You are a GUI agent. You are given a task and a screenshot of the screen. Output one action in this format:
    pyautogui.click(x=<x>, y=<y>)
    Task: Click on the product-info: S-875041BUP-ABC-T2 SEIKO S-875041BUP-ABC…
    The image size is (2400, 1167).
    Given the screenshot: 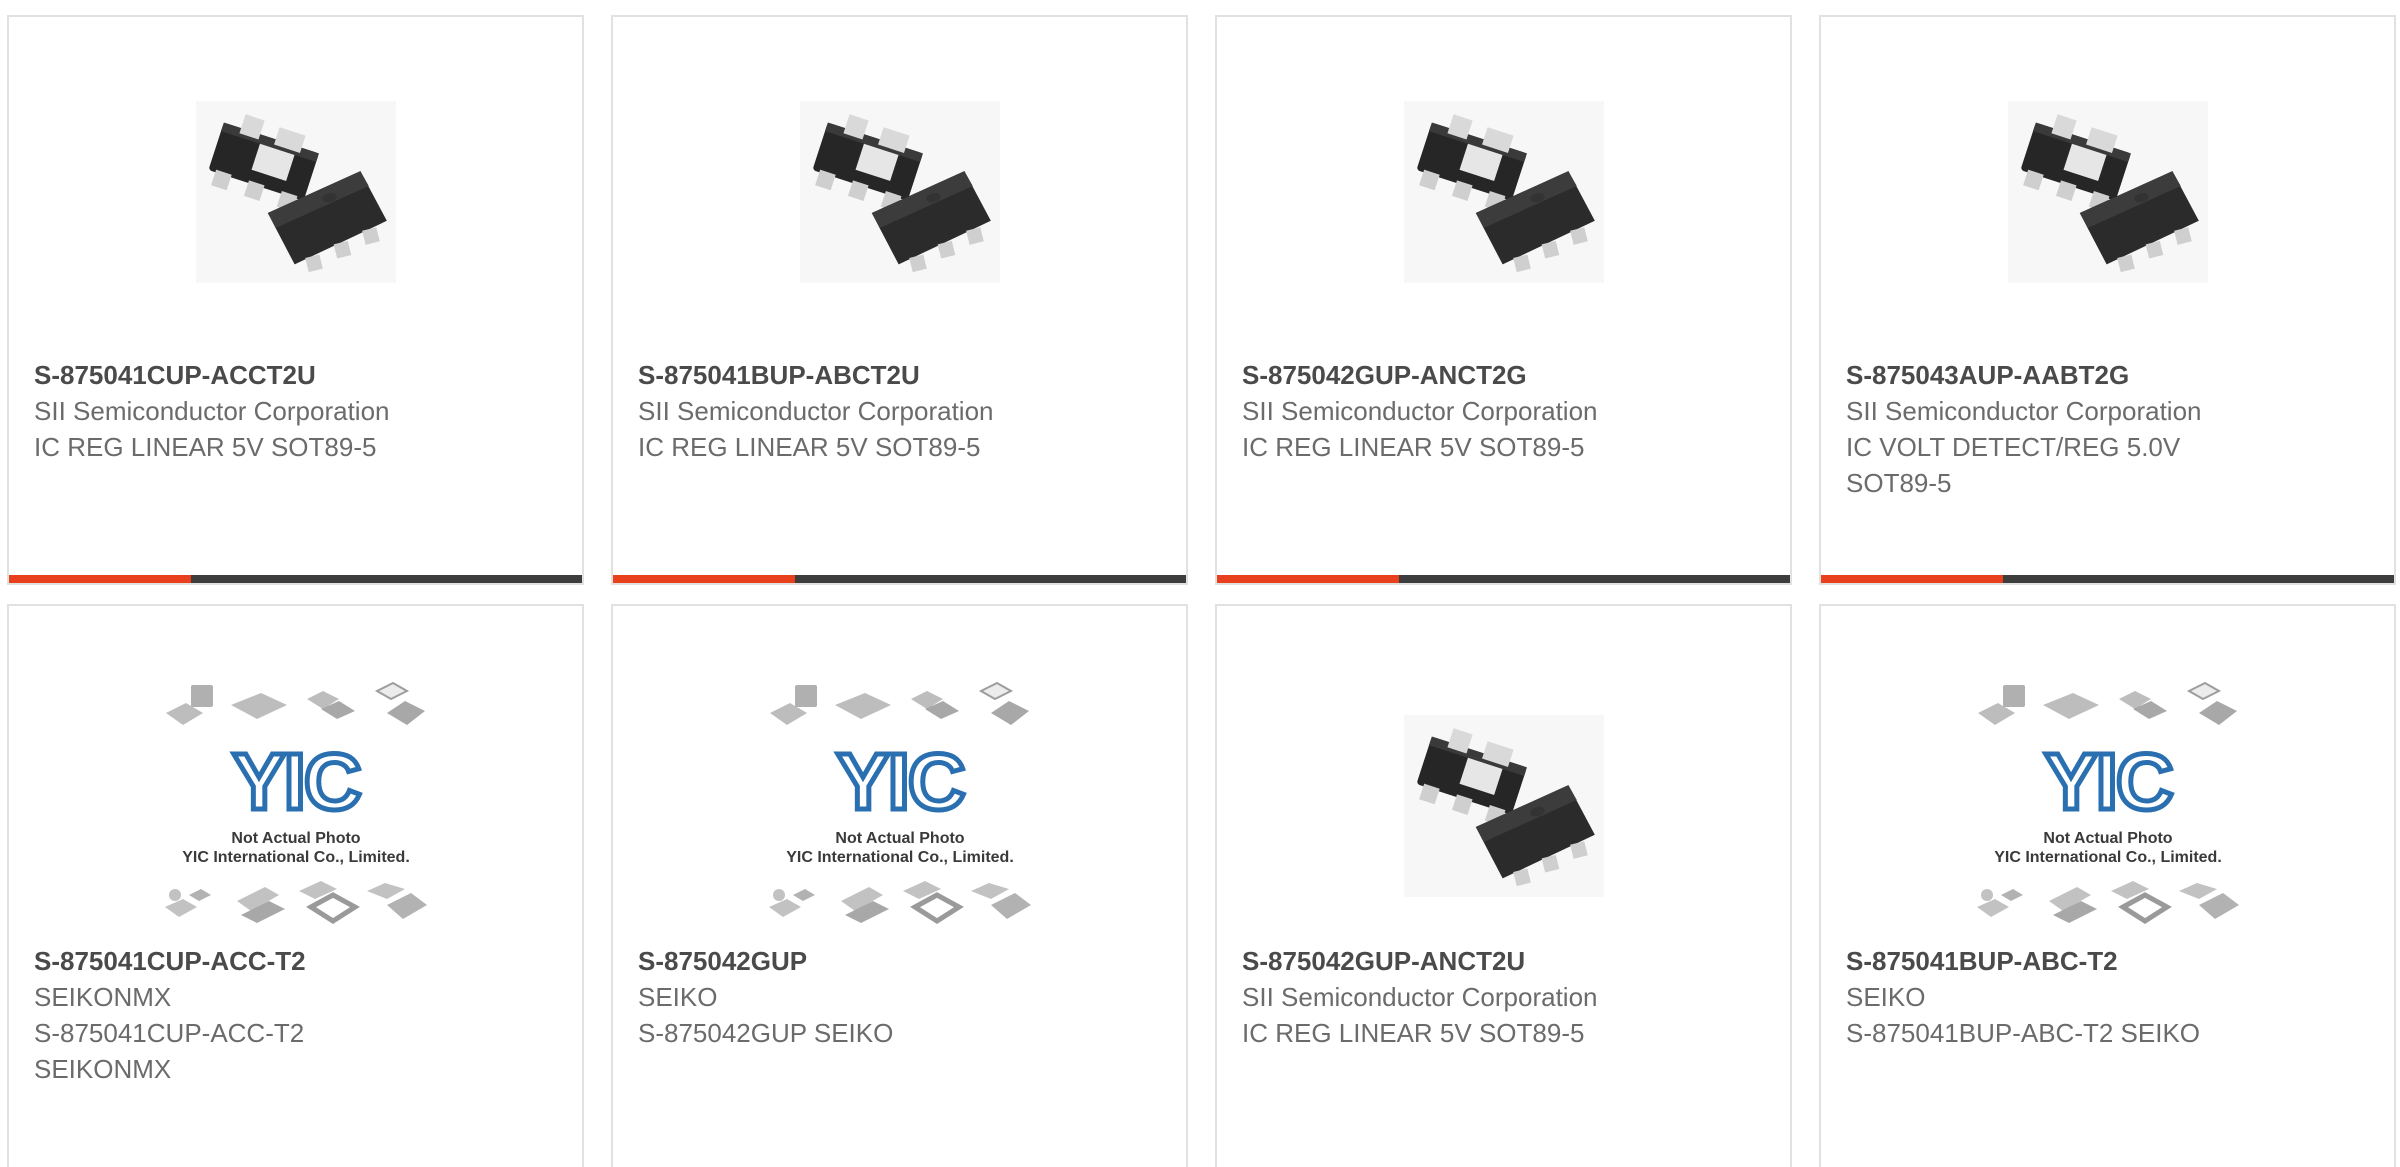 What is the action you would take?
    pyautogui.click(x=2110, y=997)
    